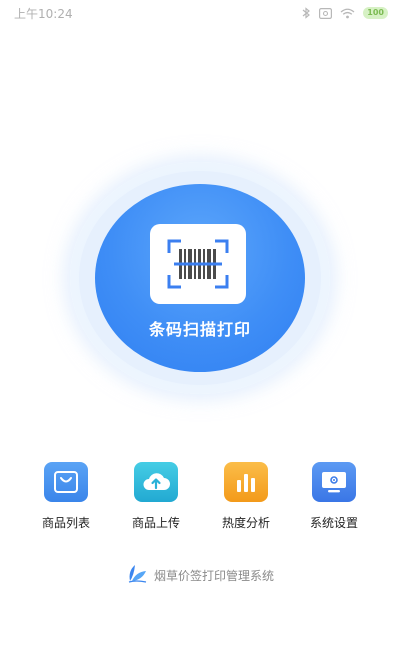 This screenshot has width=400, height=660. What do you see at coordinates (326, 13) in the screenshot?
I see `alarm-icon` at bounding box center [326, 13].